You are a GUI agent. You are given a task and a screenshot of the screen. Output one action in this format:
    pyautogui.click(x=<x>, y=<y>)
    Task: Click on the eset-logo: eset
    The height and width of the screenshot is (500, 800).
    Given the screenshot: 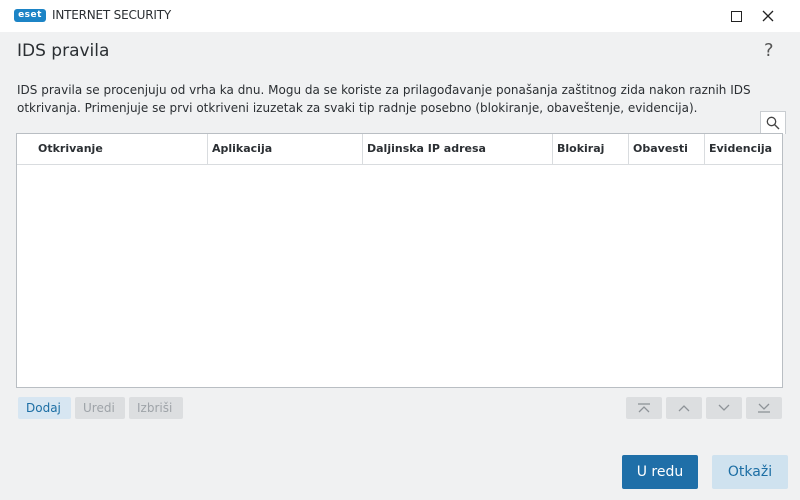 What is the action you would take?
    pyautogui.click(x=30, y=15)
    